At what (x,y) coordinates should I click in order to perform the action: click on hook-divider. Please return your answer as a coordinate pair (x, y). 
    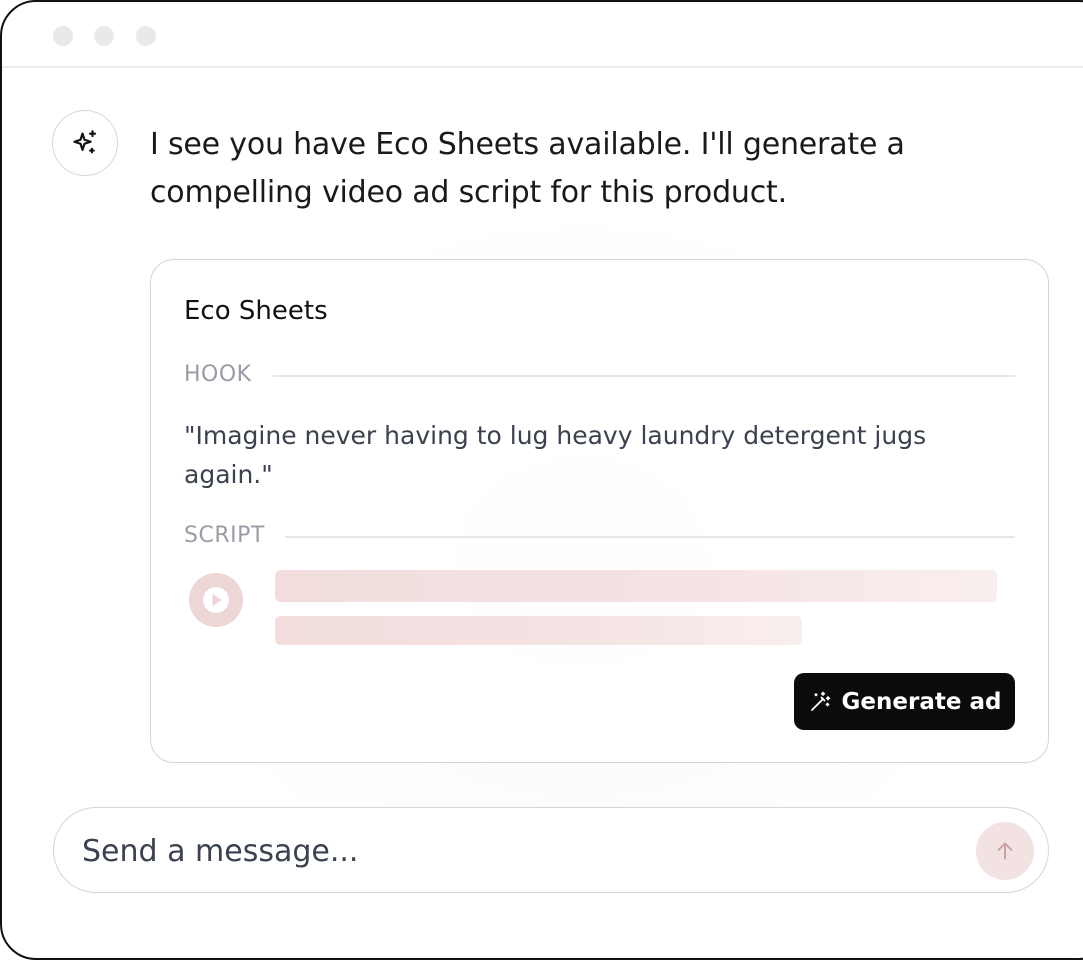
    Looking at the image, I should click on (644, 376).